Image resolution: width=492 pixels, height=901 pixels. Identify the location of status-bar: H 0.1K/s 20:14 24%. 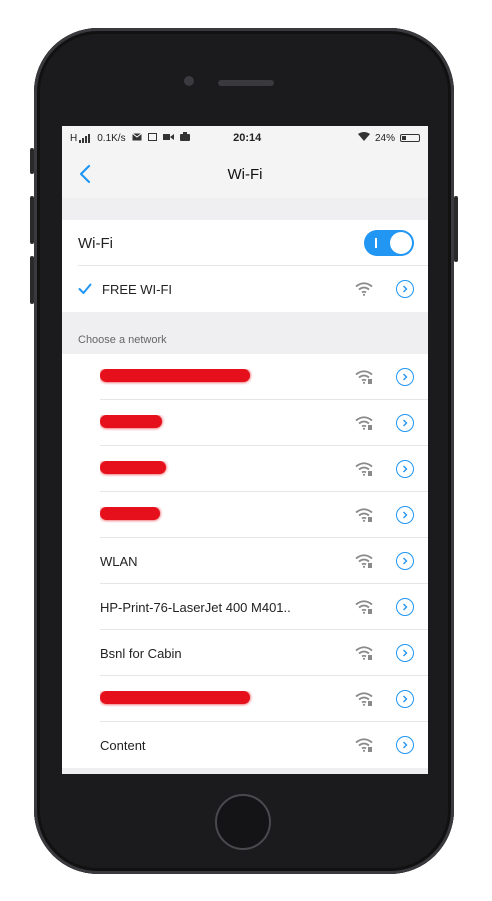
(245, 138).